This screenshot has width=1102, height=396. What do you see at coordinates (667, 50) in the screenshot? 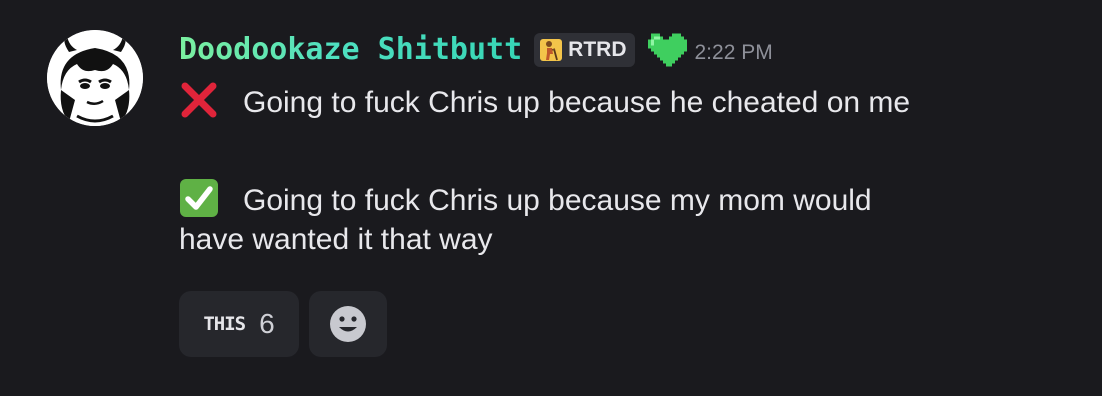
I see `green-pixel-heart-icon` at bounding box center [667, 50].